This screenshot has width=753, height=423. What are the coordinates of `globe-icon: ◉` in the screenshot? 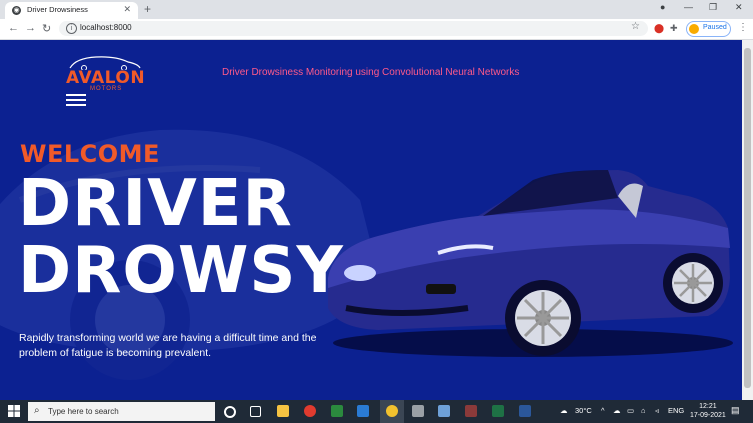 It's located at (16, 10).